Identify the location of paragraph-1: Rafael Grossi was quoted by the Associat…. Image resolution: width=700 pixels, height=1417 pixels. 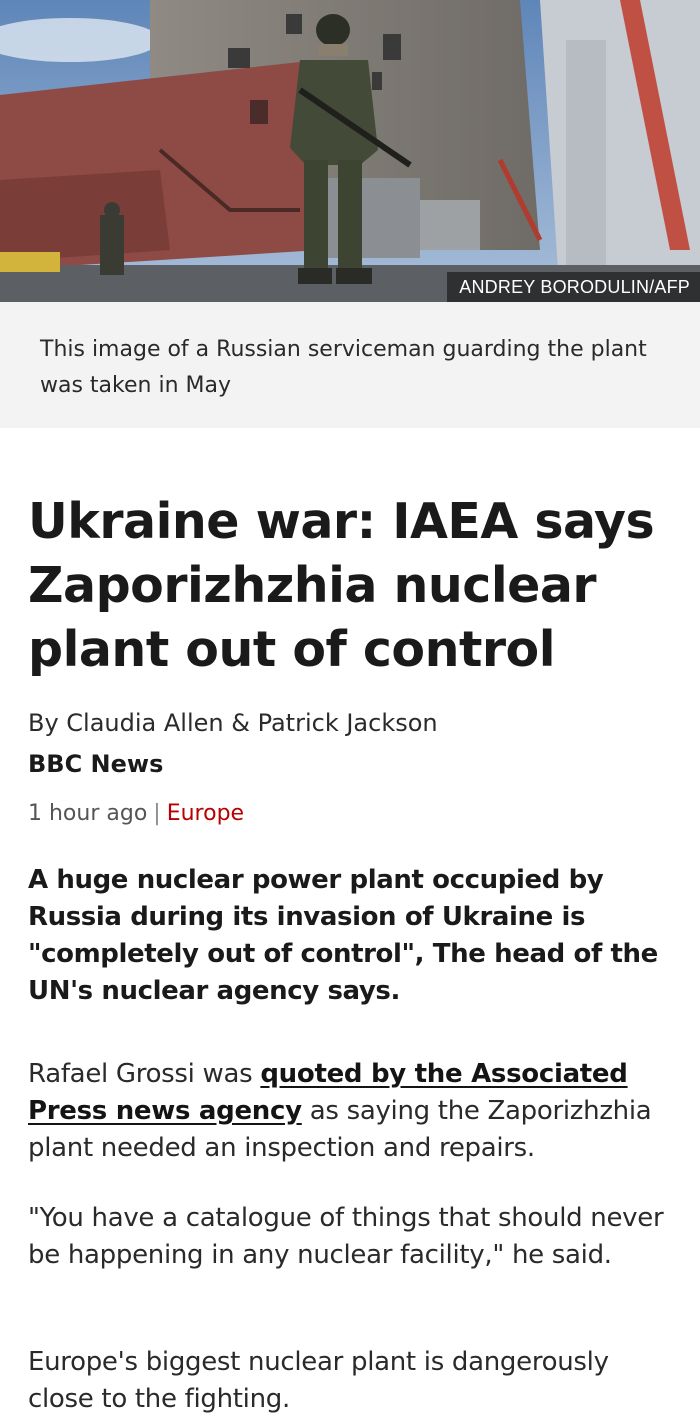
(353, 1111).